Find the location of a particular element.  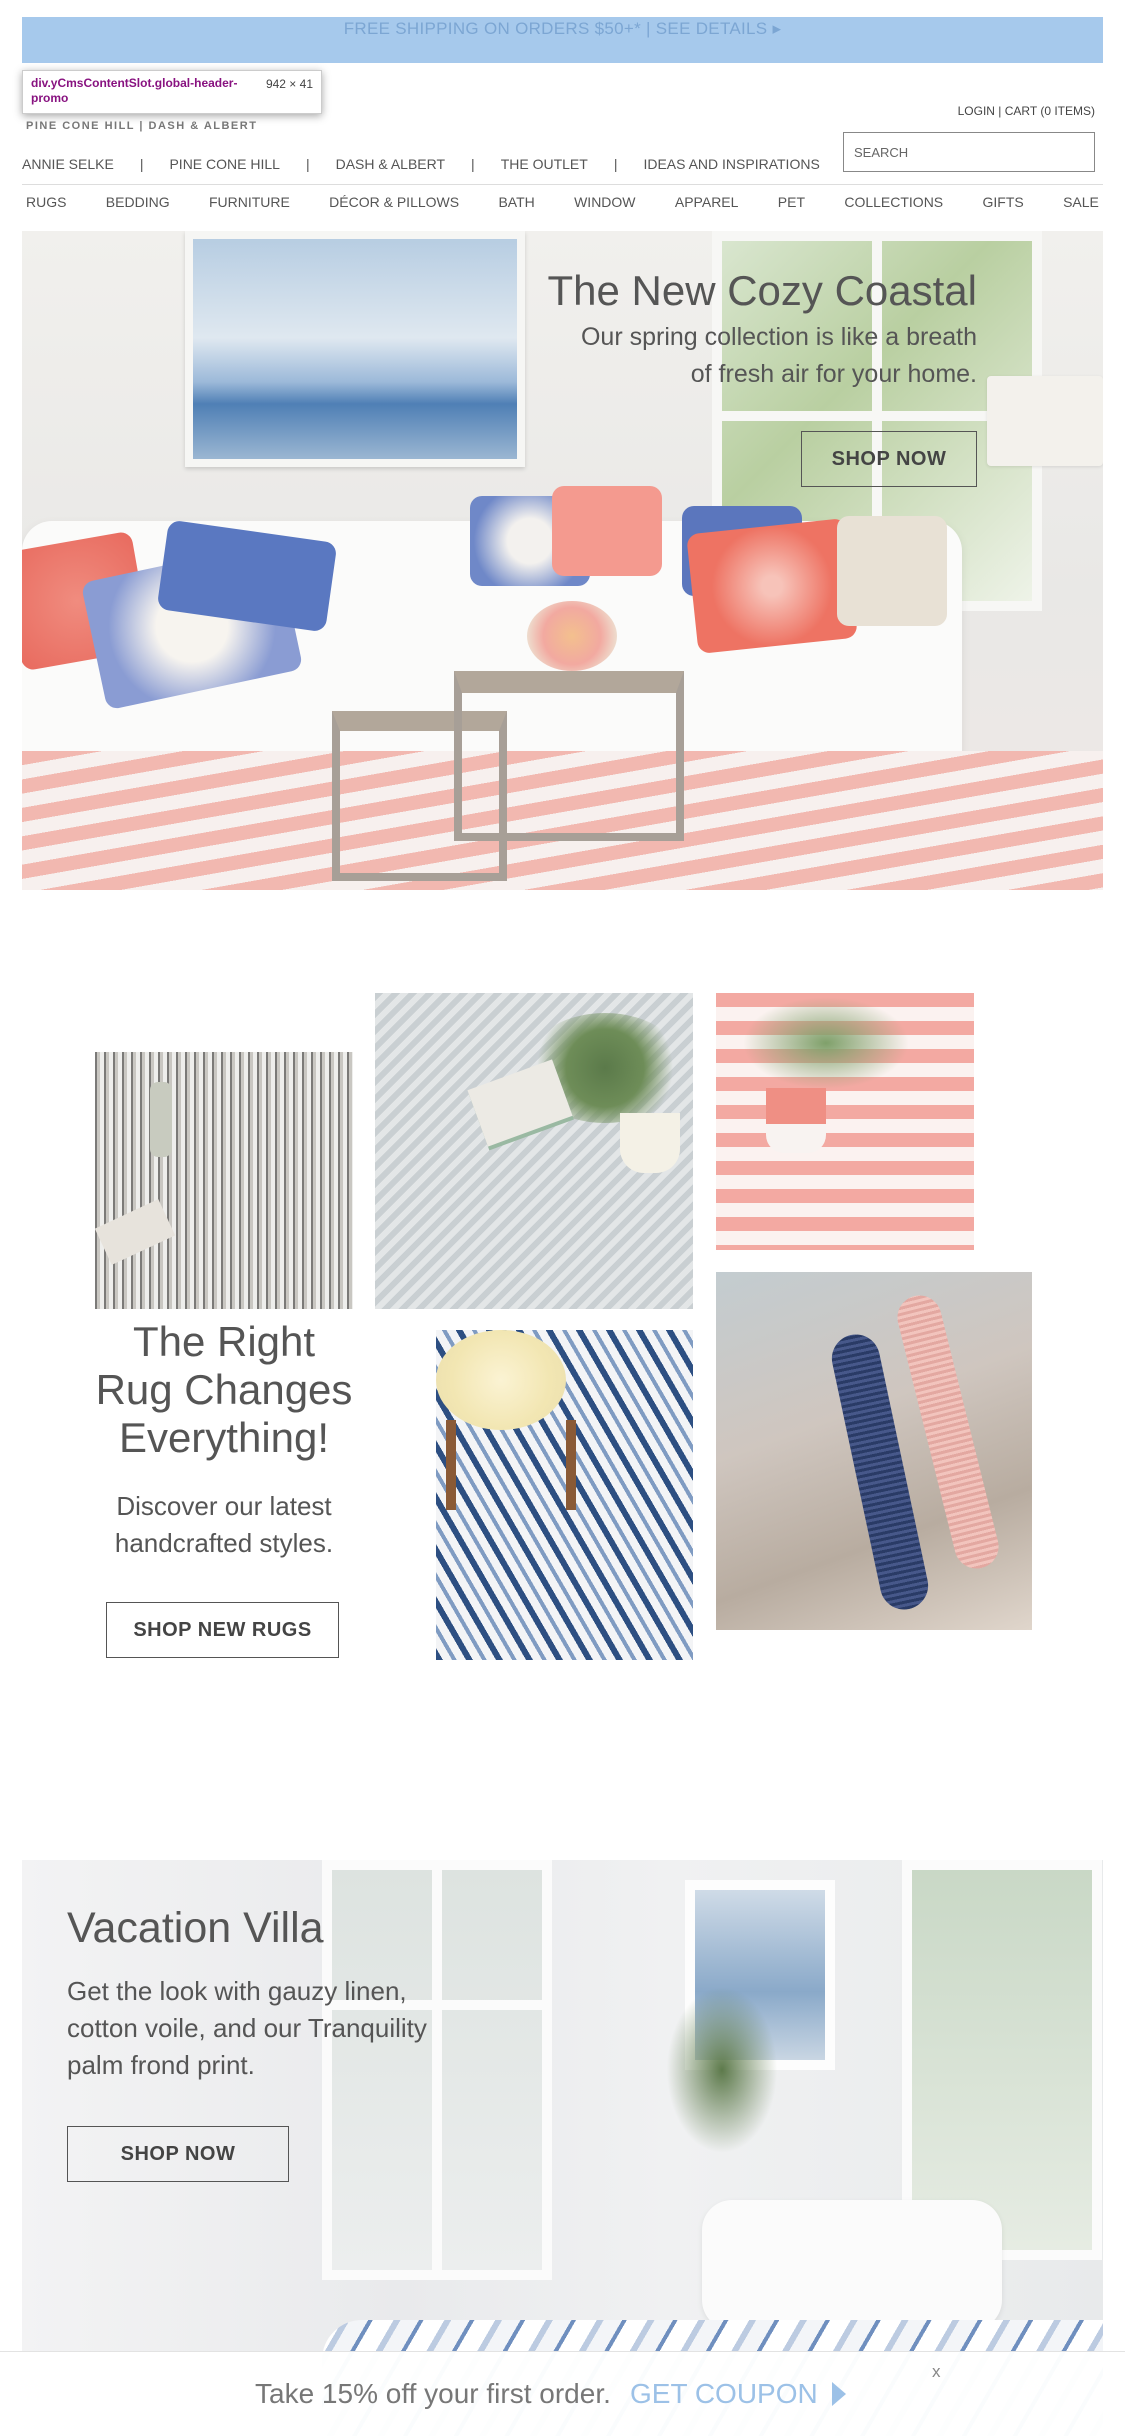

brand-annie-selke: ANNIE SELKE is located at coordinates (68, 164).